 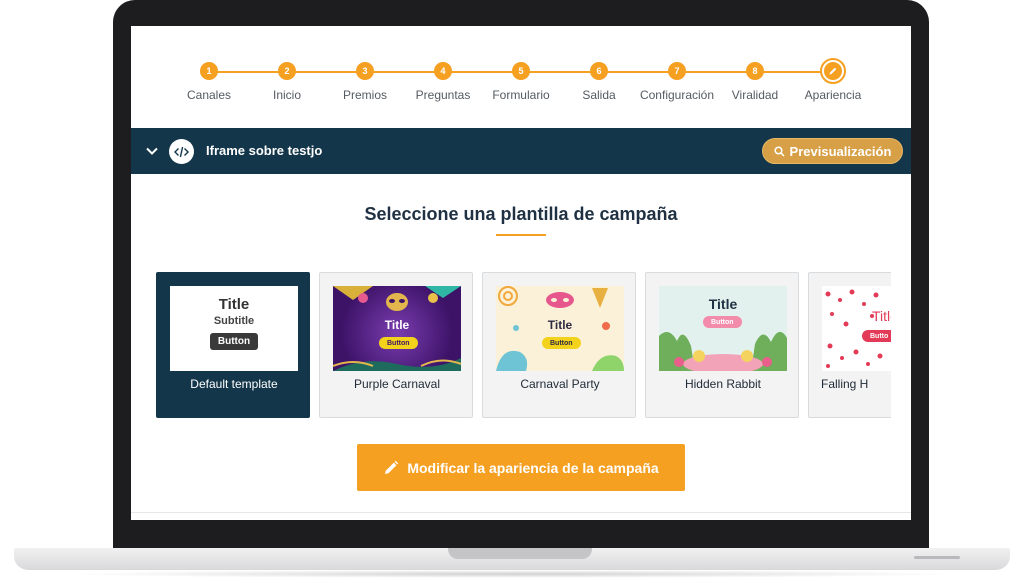 I want to click on template-card-falling-hearts: Title Butto Falling H, so click(x=849, y=345).